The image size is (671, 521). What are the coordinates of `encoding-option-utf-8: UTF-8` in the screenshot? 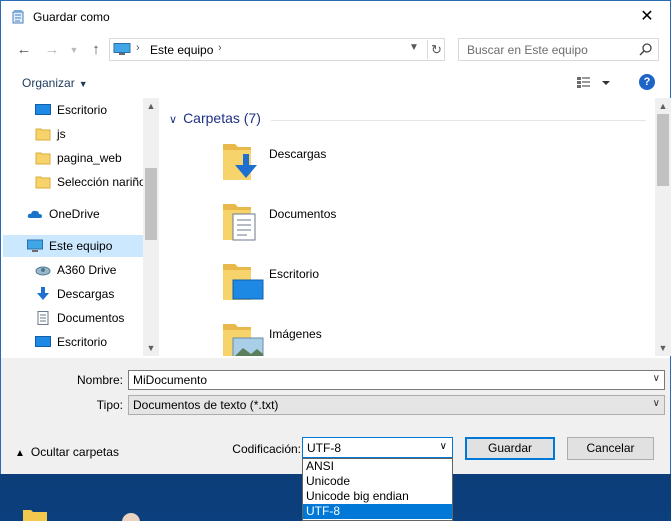 It's located at (377, 511).